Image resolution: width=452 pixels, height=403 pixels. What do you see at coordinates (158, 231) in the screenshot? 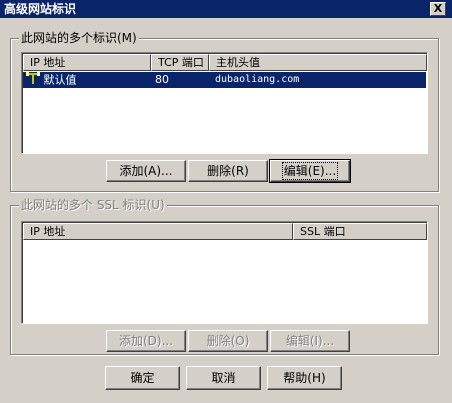
I see `column-header-ssl-ip: IP 地址` at bounding box center [158, 231].